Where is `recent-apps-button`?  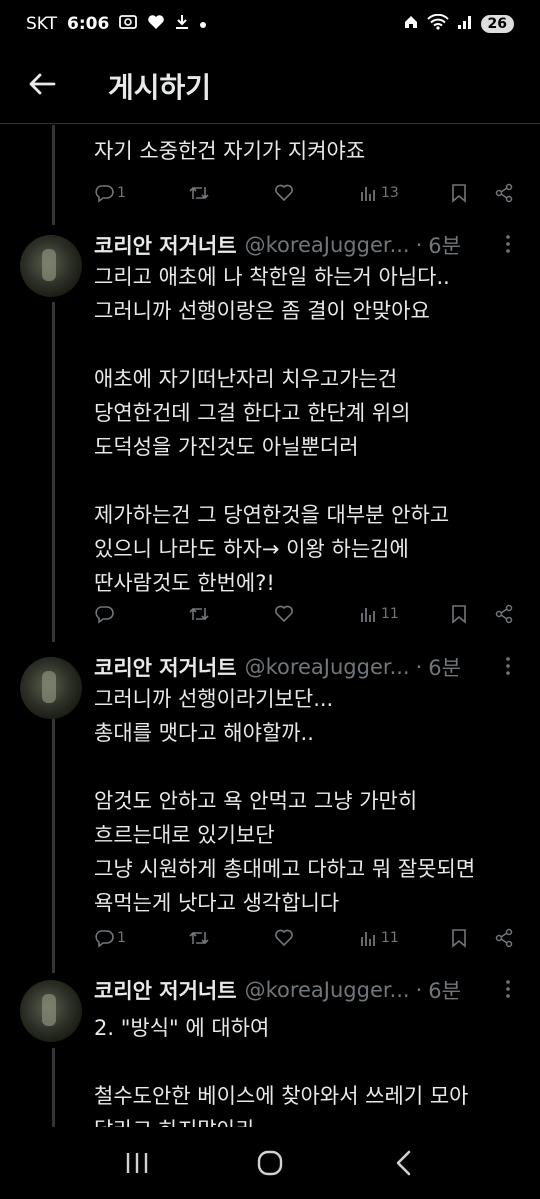 recent-apps-button is located at coordinates (137, 1163).